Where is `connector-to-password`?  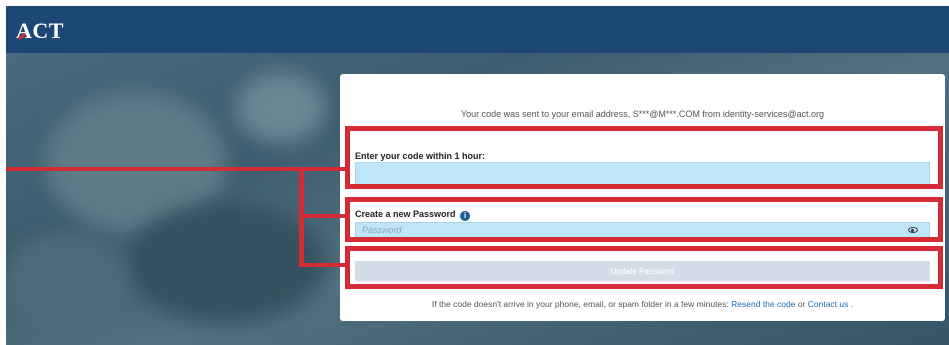
connector-to-password is located at coordinates (323, 216).